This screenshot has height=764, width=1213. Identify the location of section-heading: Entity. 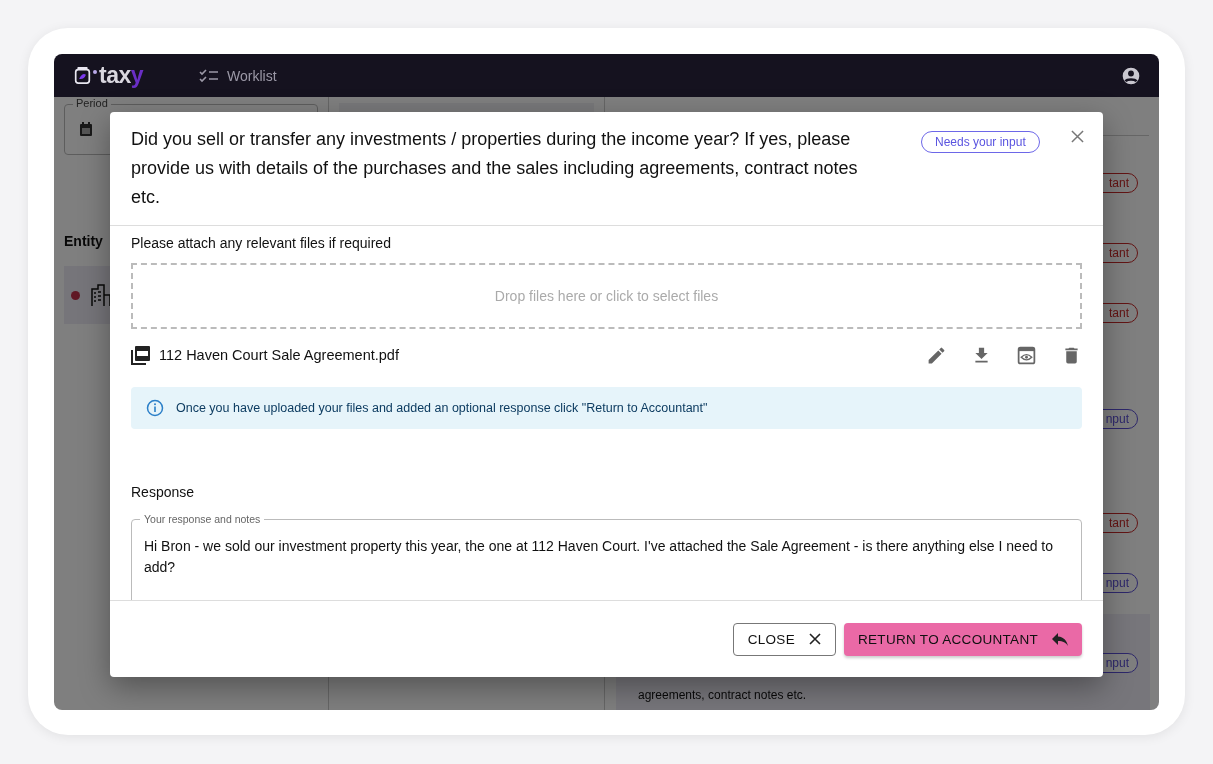
(83, 241).